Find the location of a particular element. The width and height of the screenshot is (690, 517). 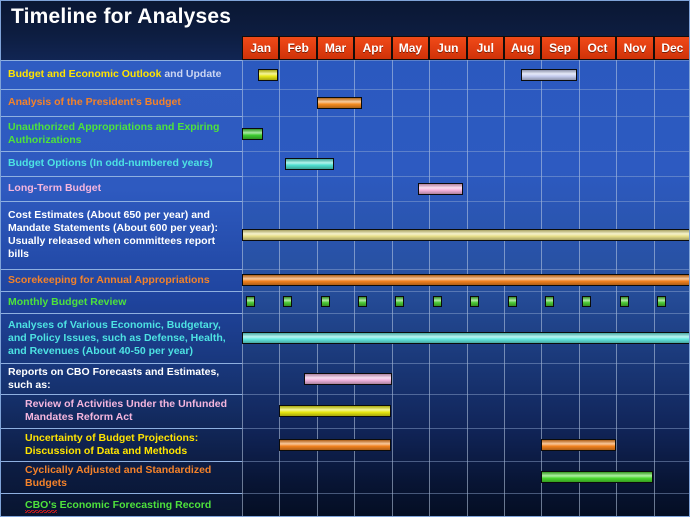

row-label-rest: Economic Forecasting Record is located at coordinates (134, 505).